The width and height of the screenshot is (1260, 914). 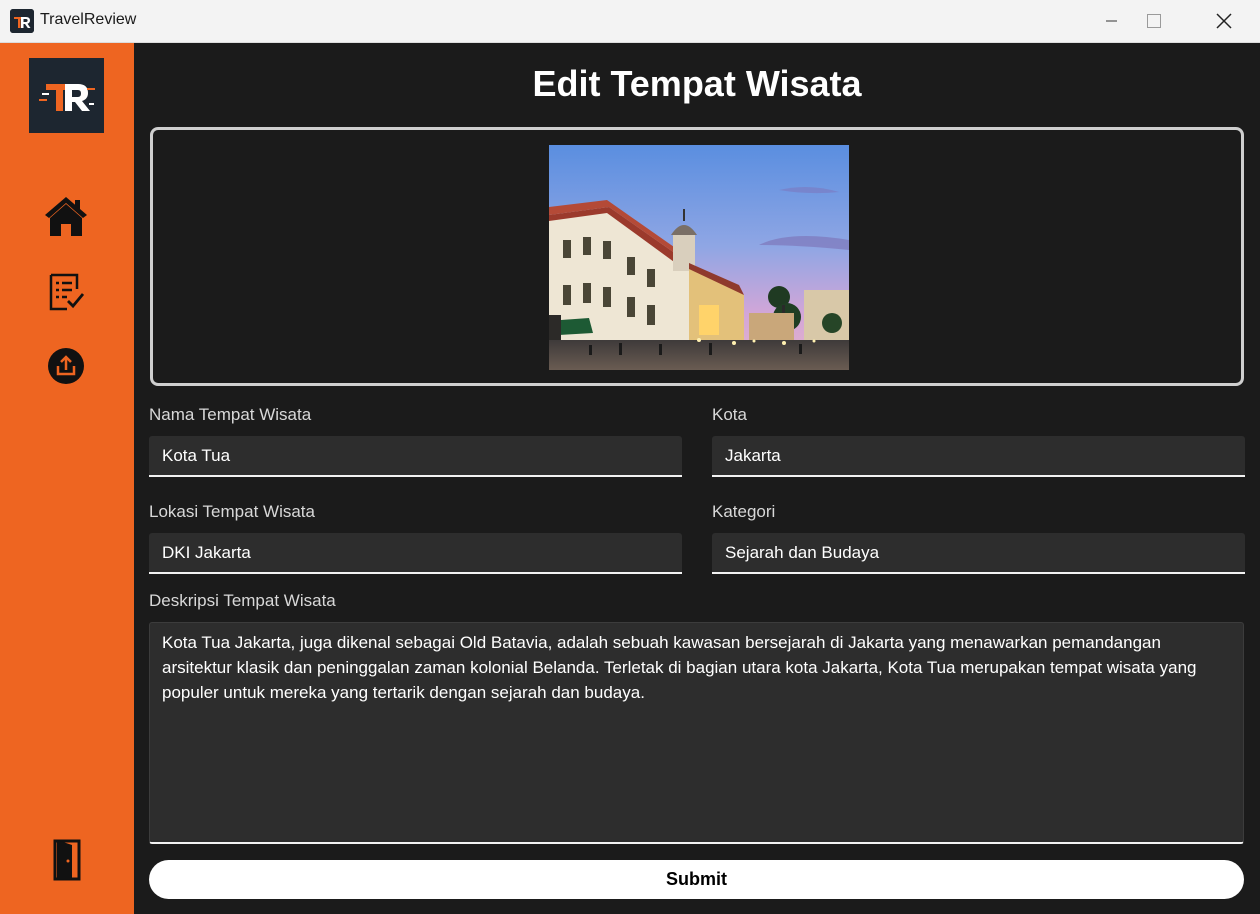 I want to click on window-titlebar: TravelReview, so click(x=630, y=21).